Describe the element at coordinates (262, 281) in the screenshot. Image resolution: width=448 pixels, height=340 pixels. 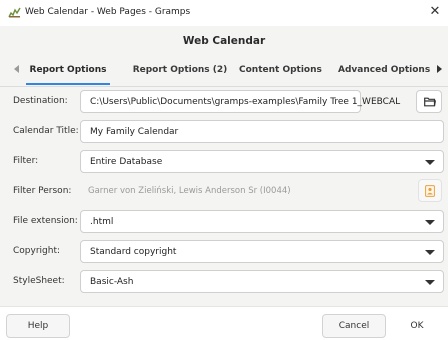
I see `stylesheet-select: Basic-Ash` at that location.